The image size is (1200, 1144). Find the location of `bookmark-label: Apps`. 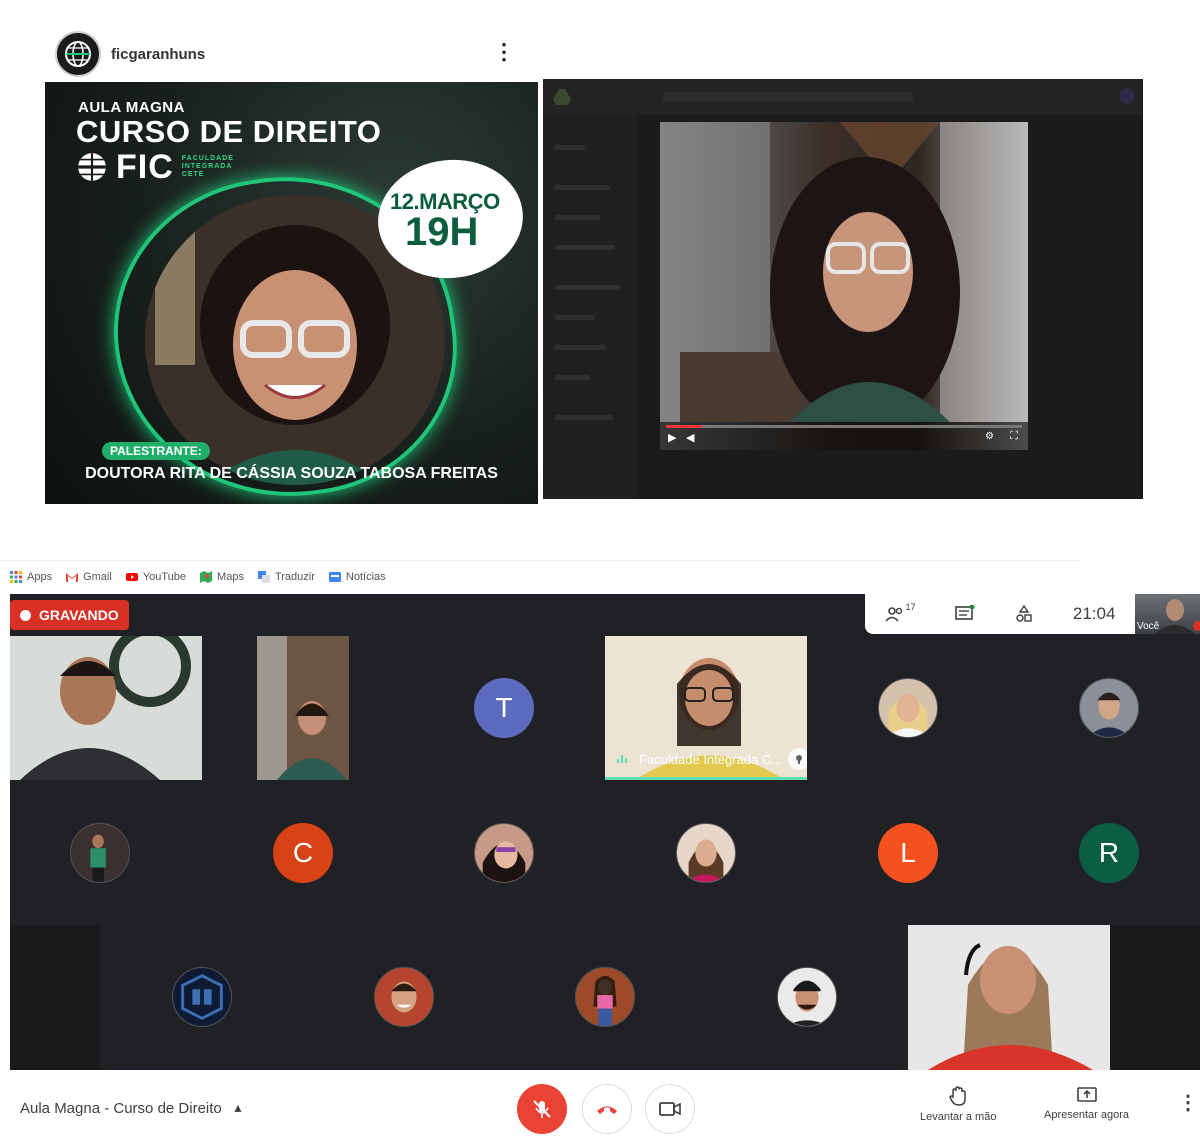

bookmark-label: Apps is located at coordinates (40, 576).